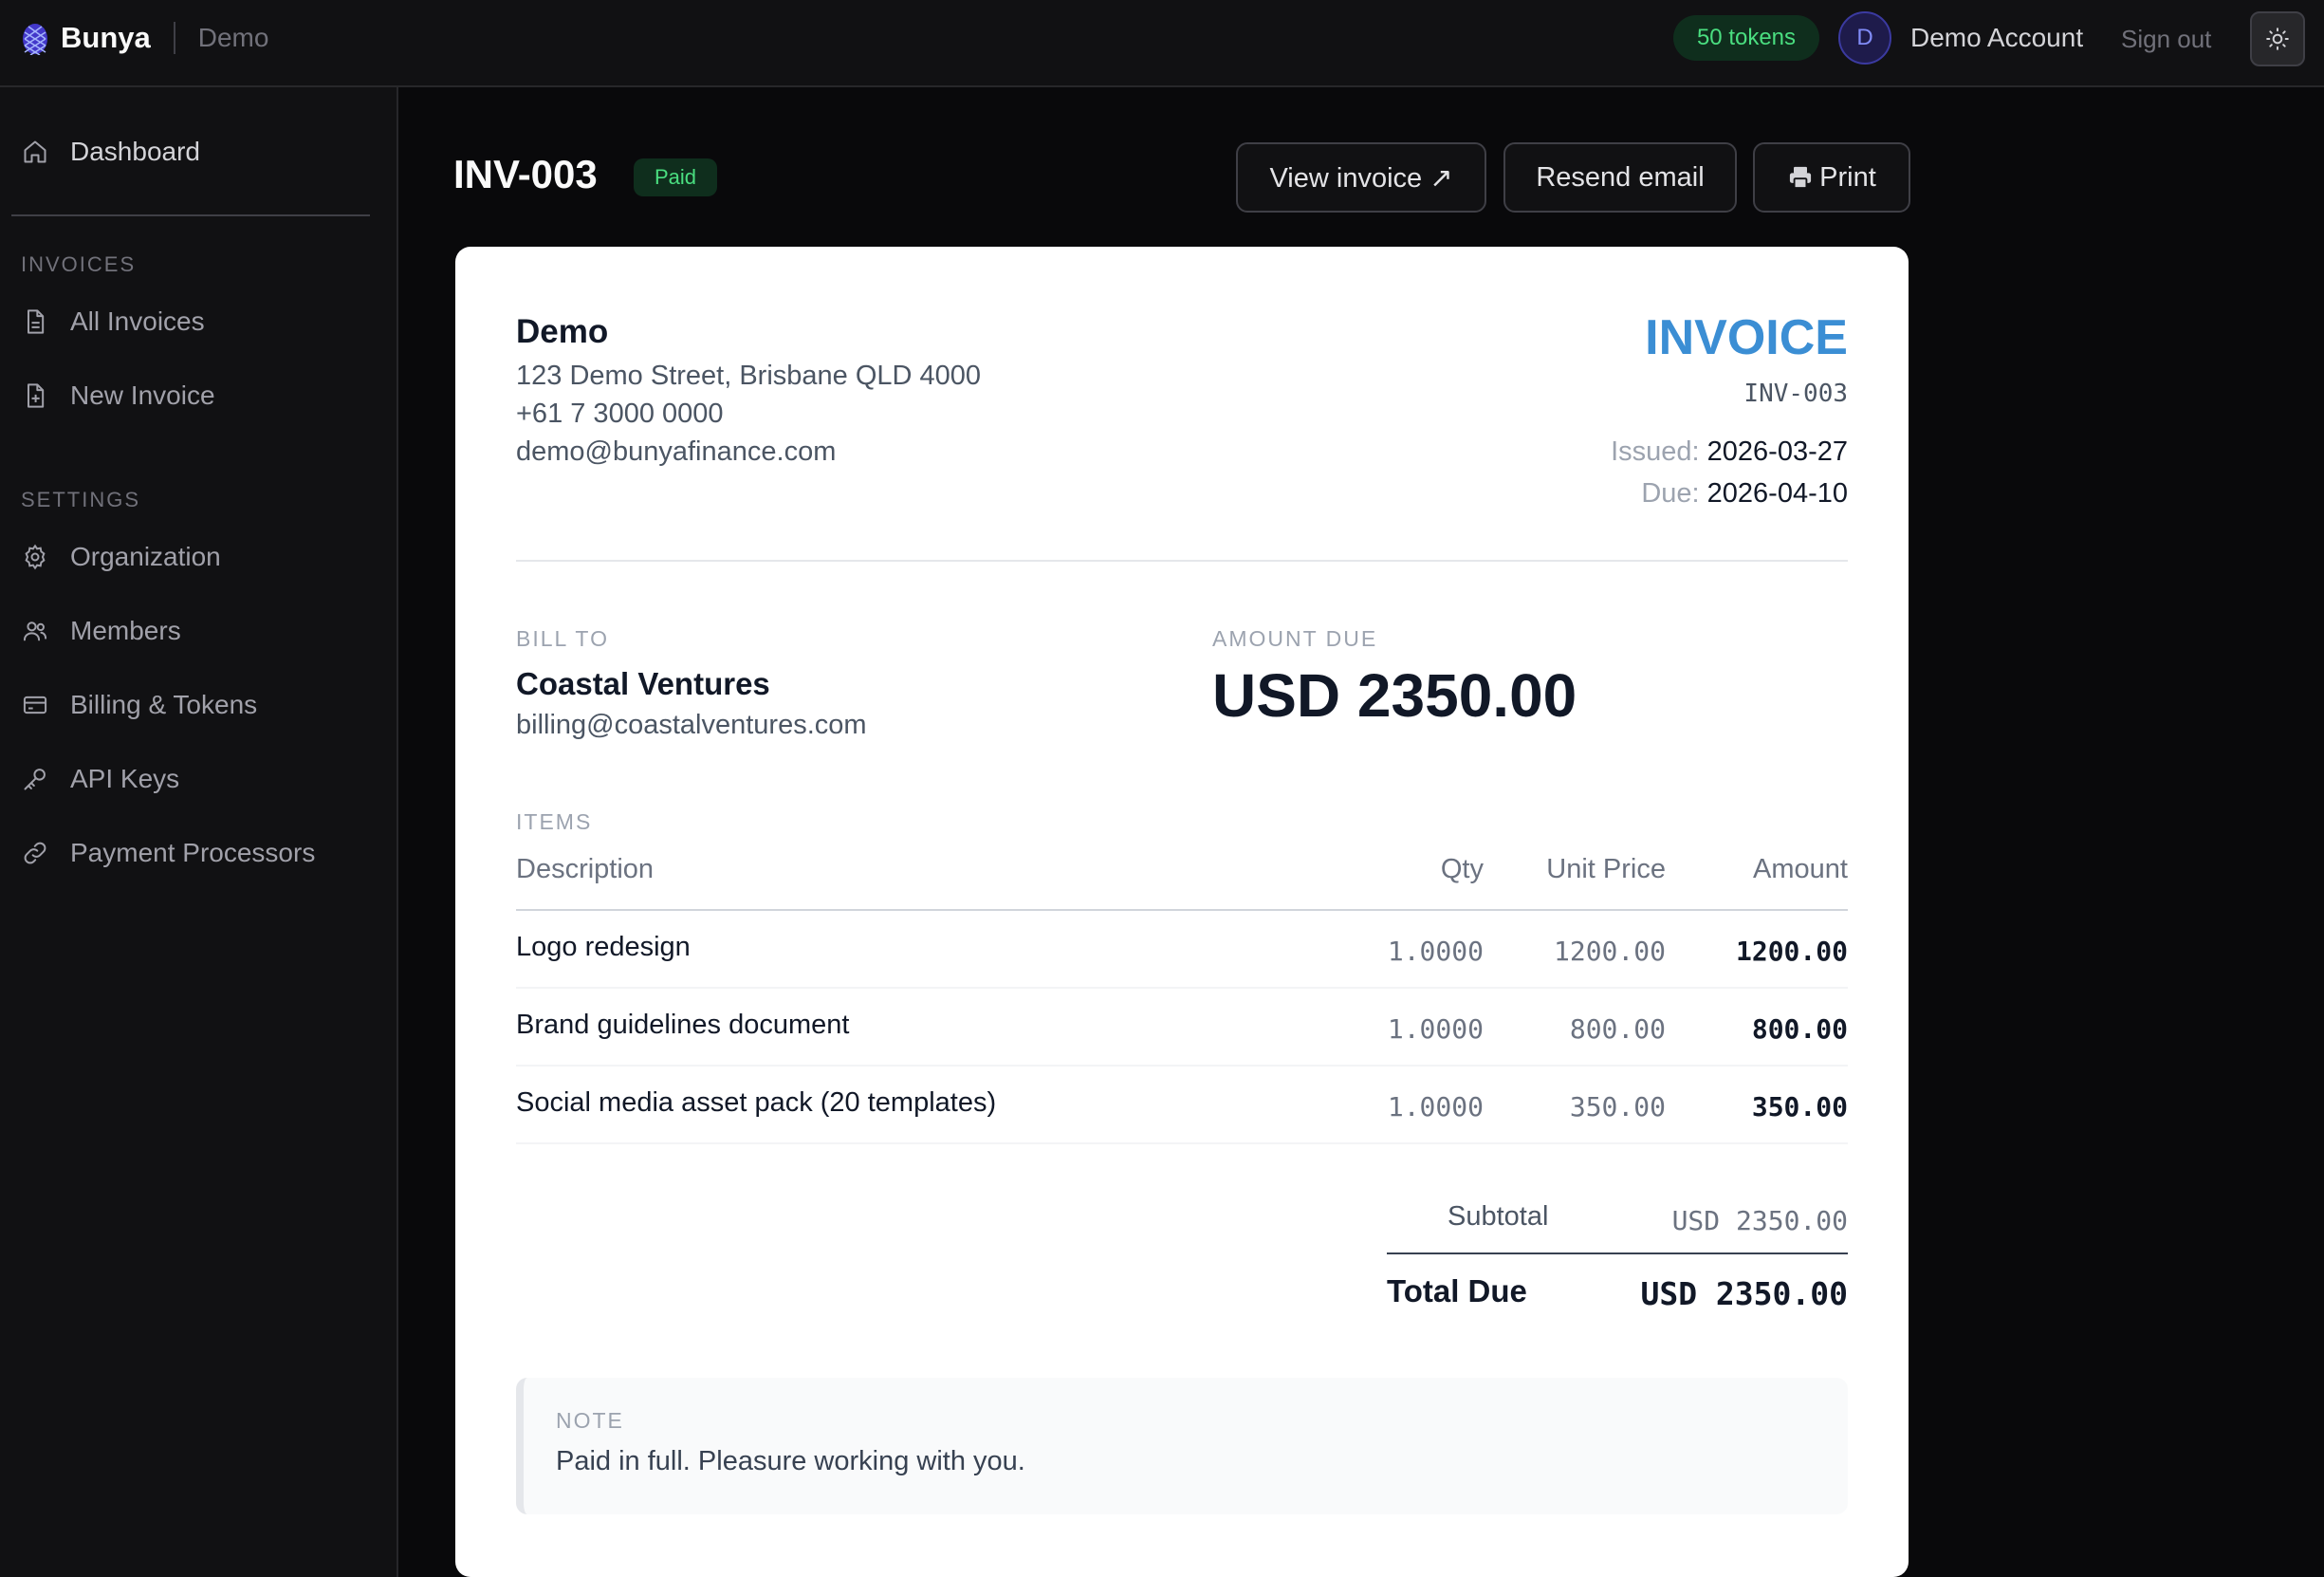 Image resolution: width=2324 pixels, height=1577 pixels. What do you see at coordinates (620, 414) in the screenshot?
I see `sender-phone: +61 7 3000 0000` at bounding box center [620, 414].